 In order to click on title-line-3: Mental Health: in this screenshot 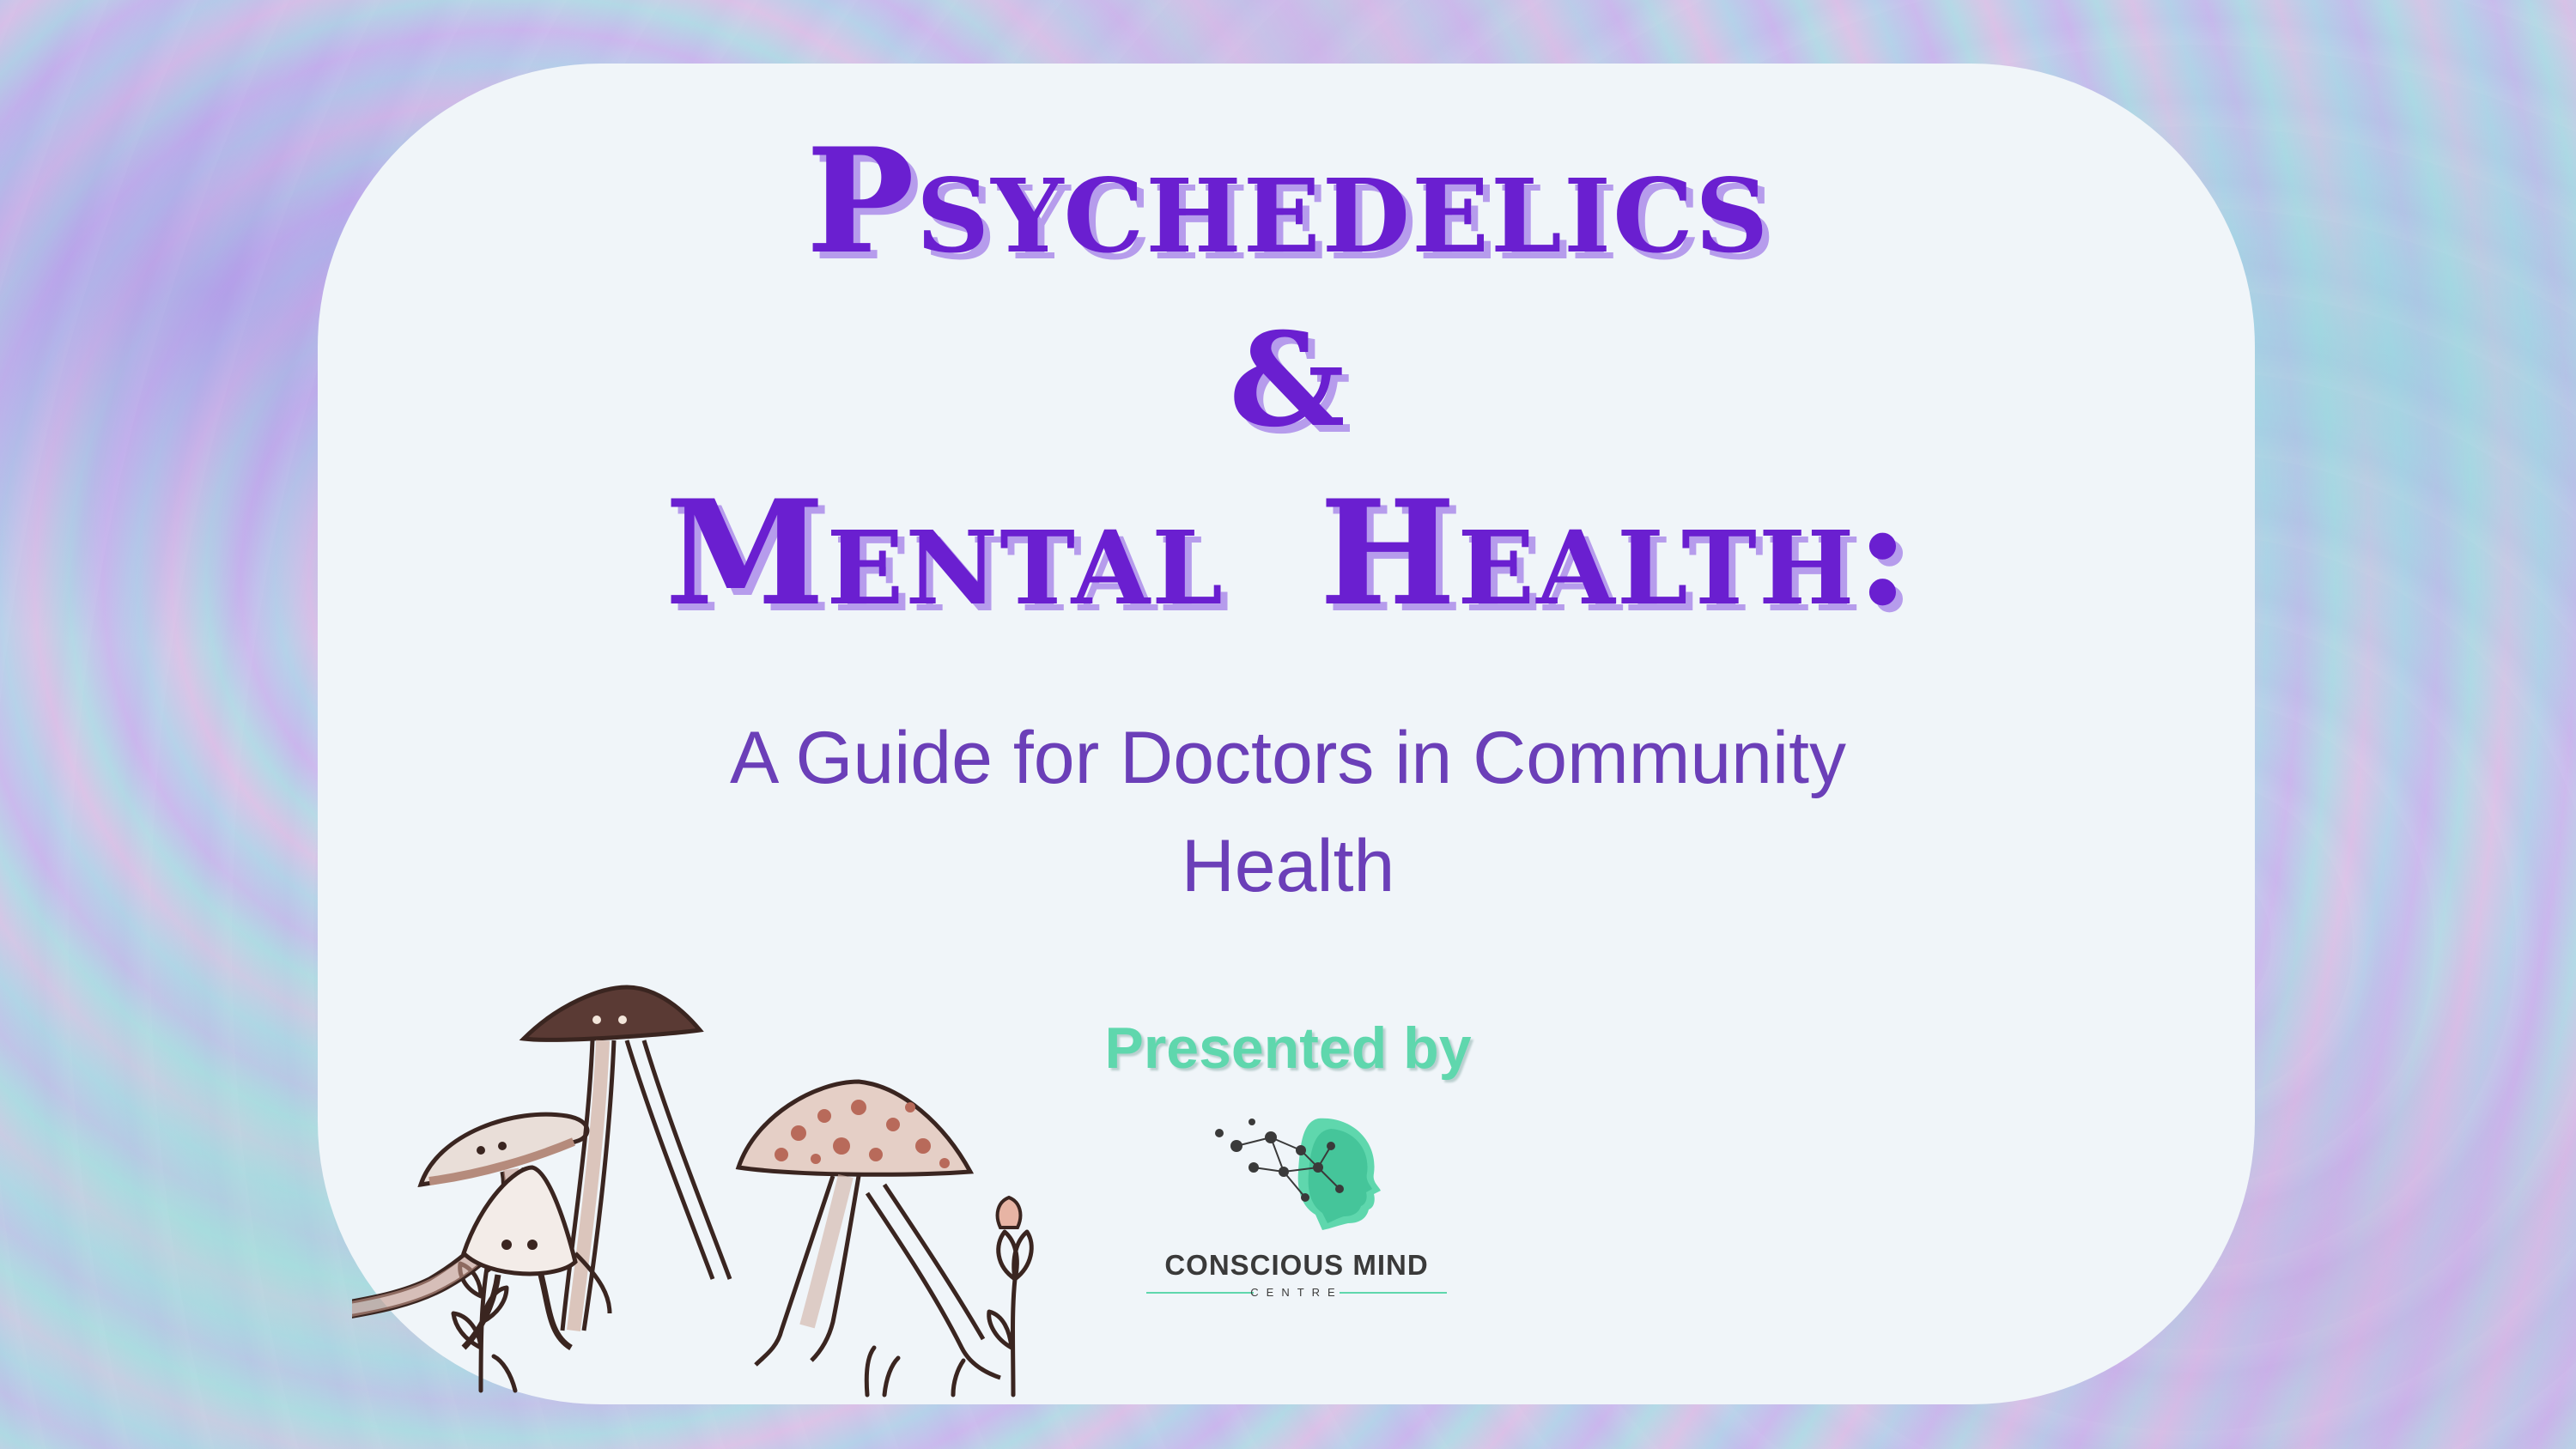, I will do `click(1288, 553)`.